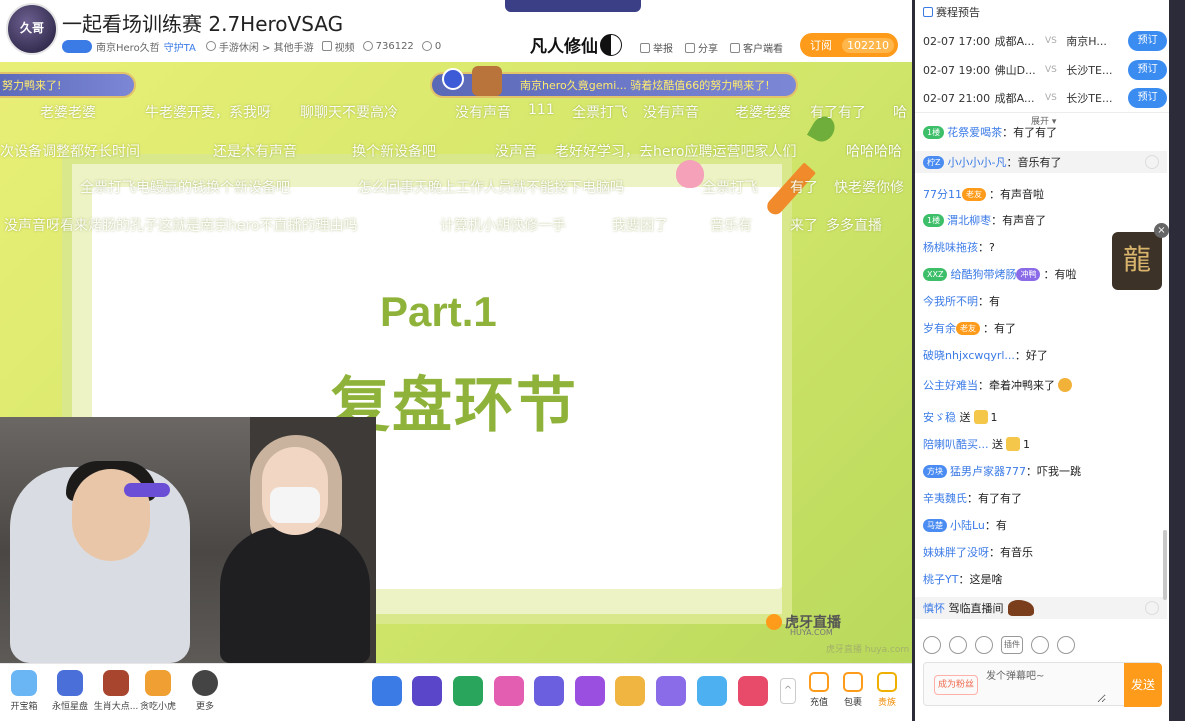 This screenshot has height=721, width=1185. What do you see at coordinates (939, 328) in the screenshot?
I see `chat-nick: 岁有余` at bounding box center [939, 328].